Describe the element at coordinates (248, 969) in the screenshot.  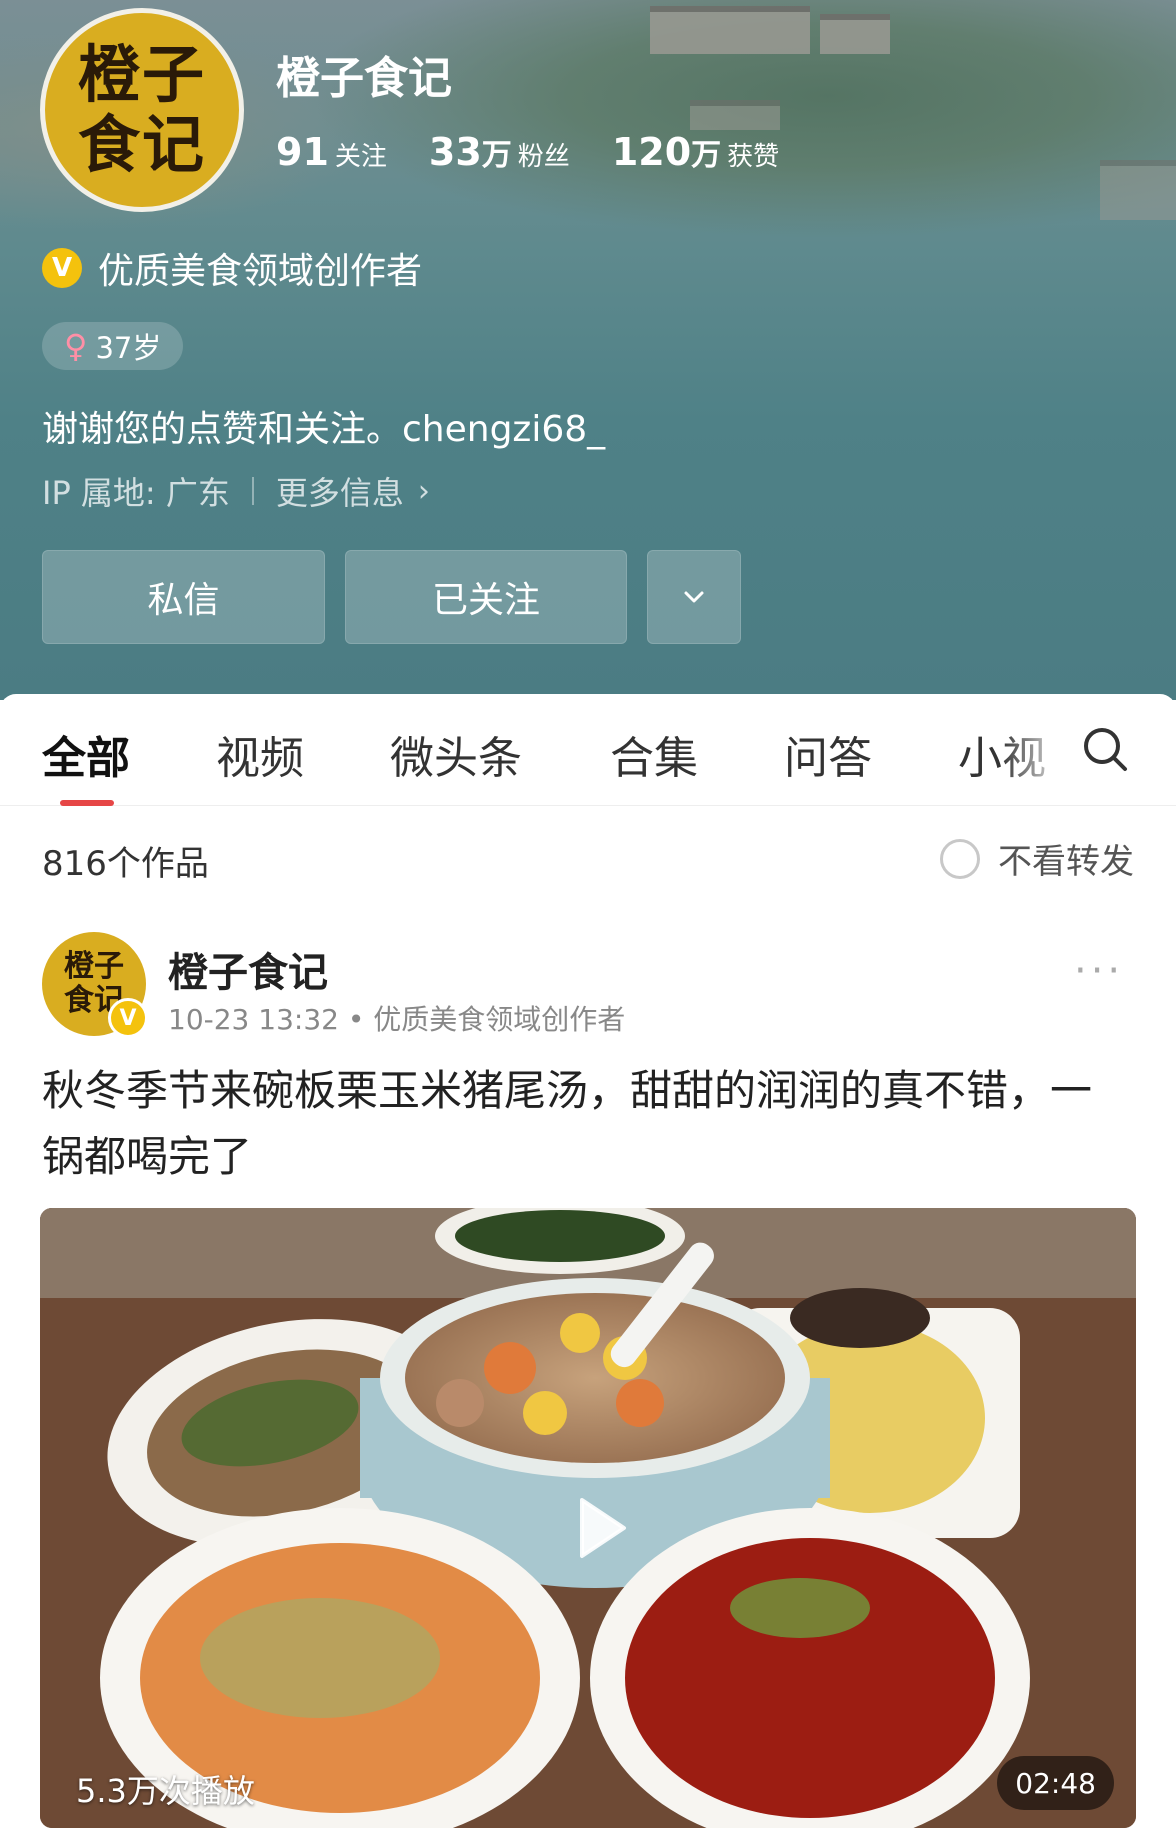
I see `post-author-name: 橙子食记` at that location.